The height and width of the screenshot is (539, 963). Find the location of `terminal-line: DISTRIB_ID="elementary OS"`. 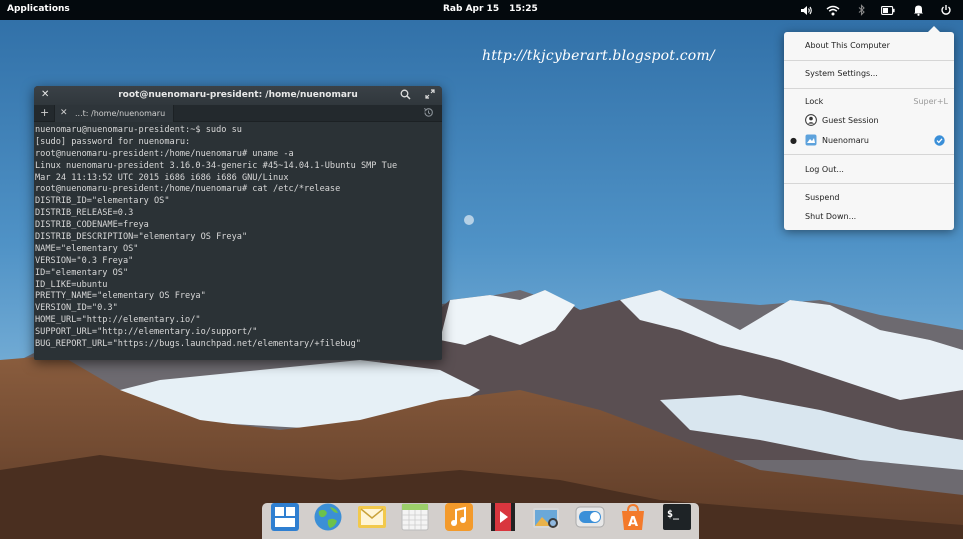

terminal-line: DISTRIB_ID="elementary OS" is located at coordinates (102, 201).